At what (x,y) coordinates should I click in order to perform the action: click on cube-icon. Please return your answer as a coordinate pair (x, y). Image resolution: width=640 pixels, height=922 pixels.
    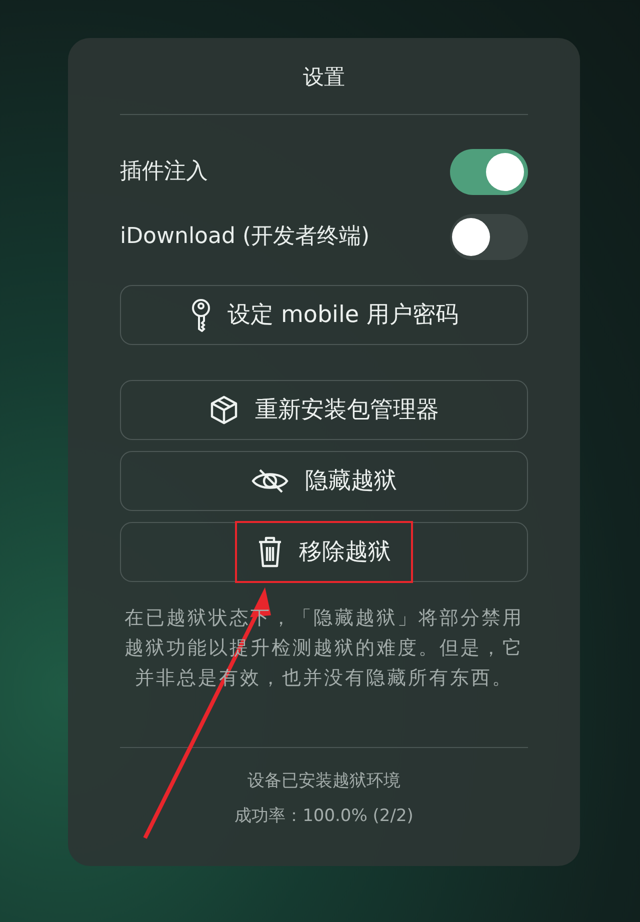
    Looking at the image, I should click on (224, 410).